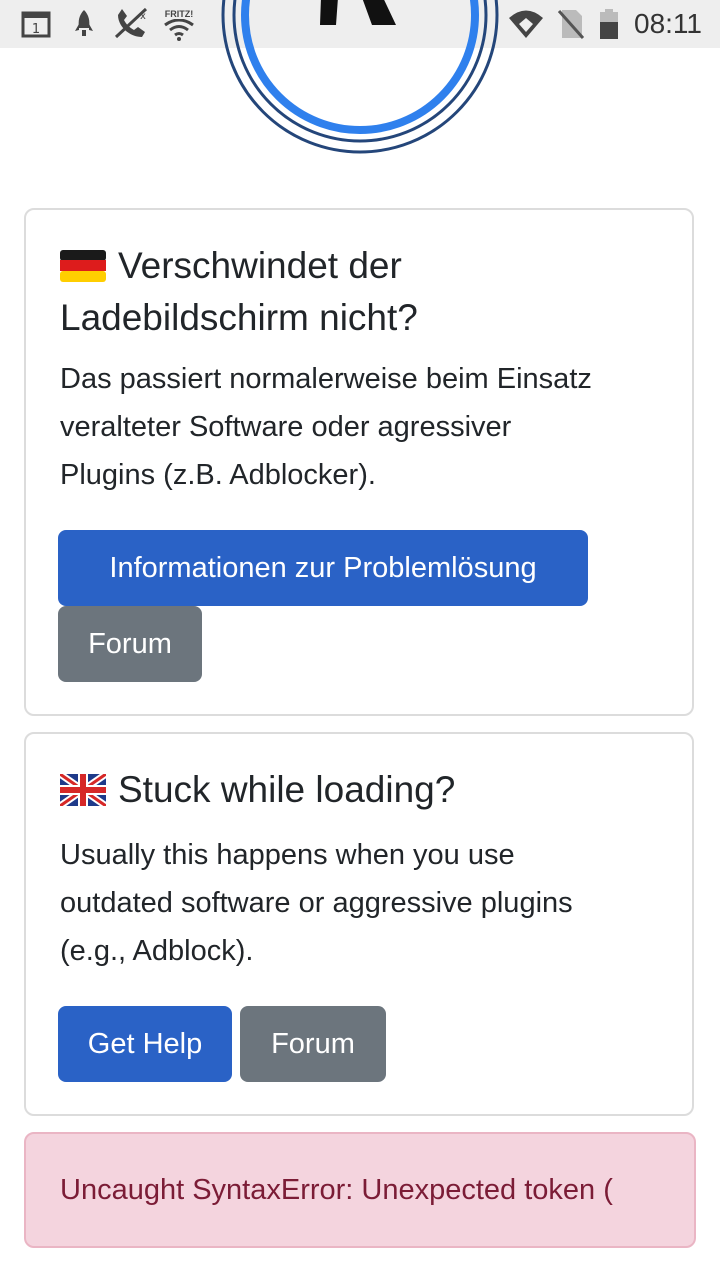 This screenshot has width=720, height=1280. I want to click on troubleshooting-info-button: Informationen zur Problemlösung, so click(323, 568).